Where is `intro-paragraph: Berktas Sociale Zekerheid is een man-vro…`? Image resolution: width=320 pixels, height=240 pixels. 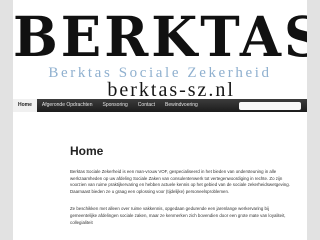 intro-paragraph: Berktas Sociale Zekerheid is een man-vro… is located at coordinates (180, 181).